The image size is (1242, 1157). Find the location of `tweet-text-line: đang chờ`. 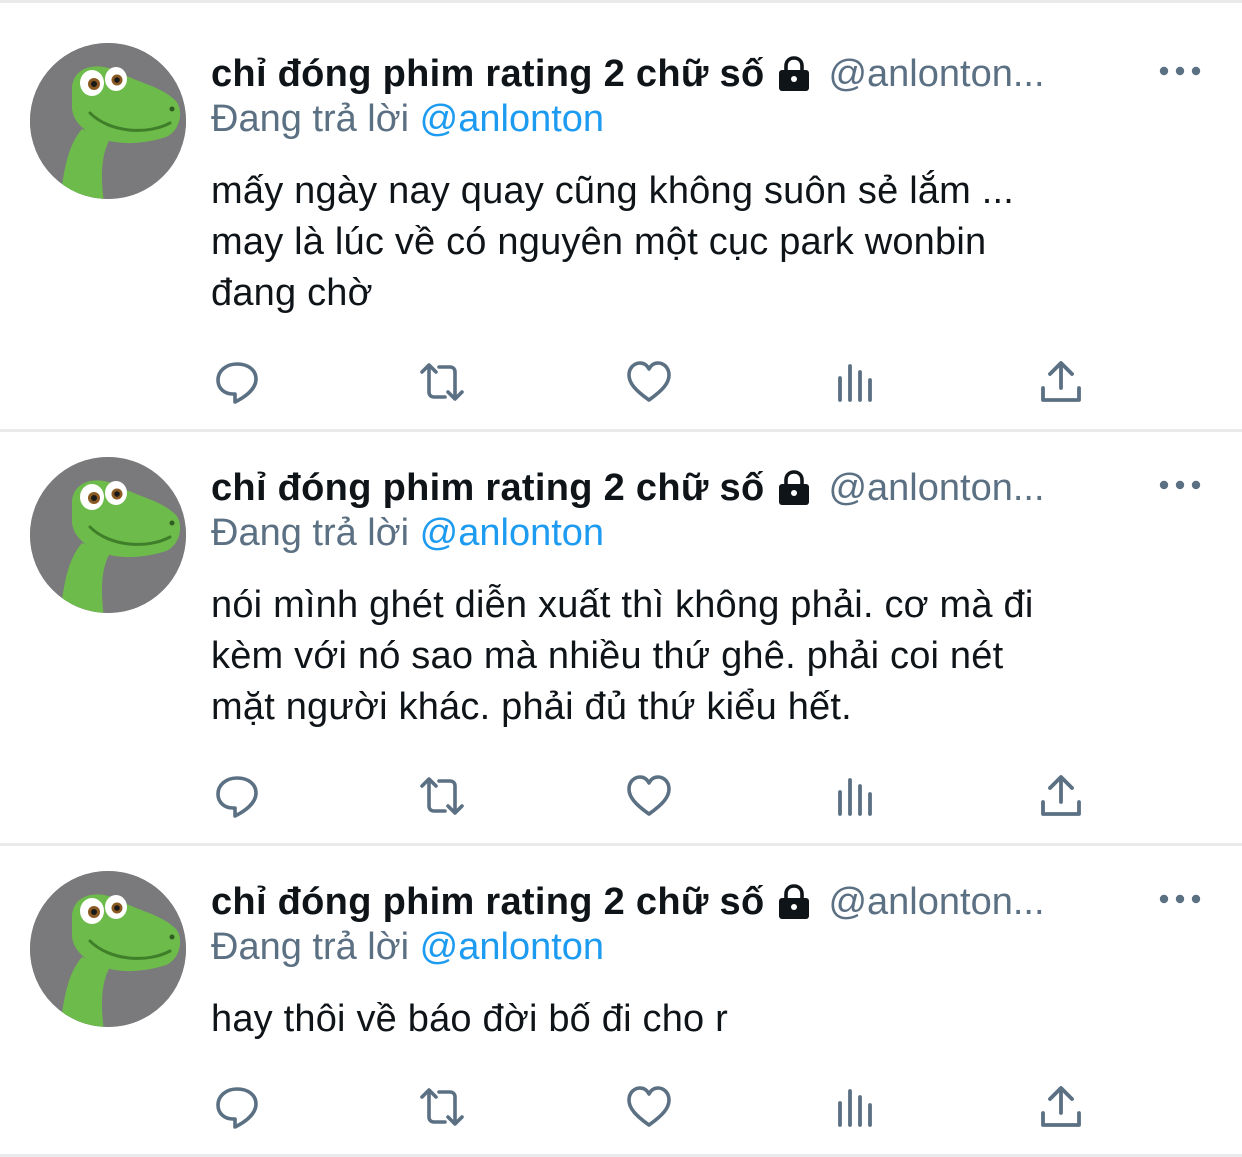

tweet-text-line: đang chờ is located at coordinates (292, 293).